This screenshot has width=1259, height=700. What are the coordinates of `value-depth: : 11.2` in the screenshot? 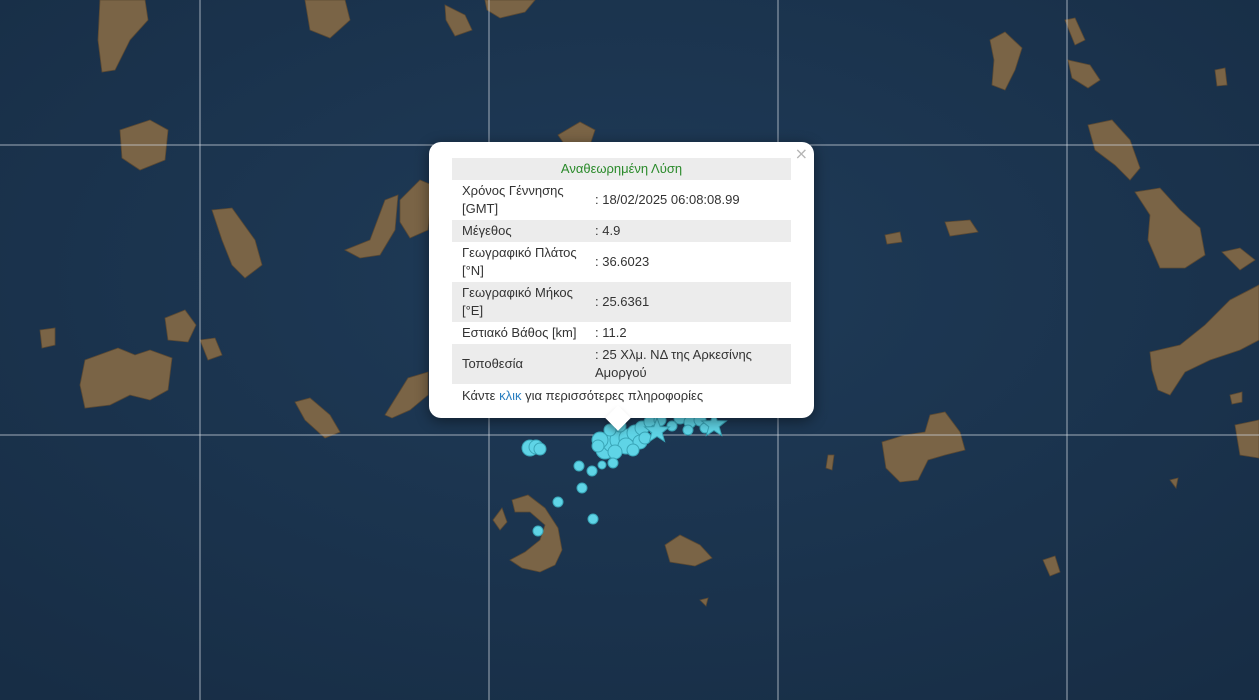 It's located at (611, 332).